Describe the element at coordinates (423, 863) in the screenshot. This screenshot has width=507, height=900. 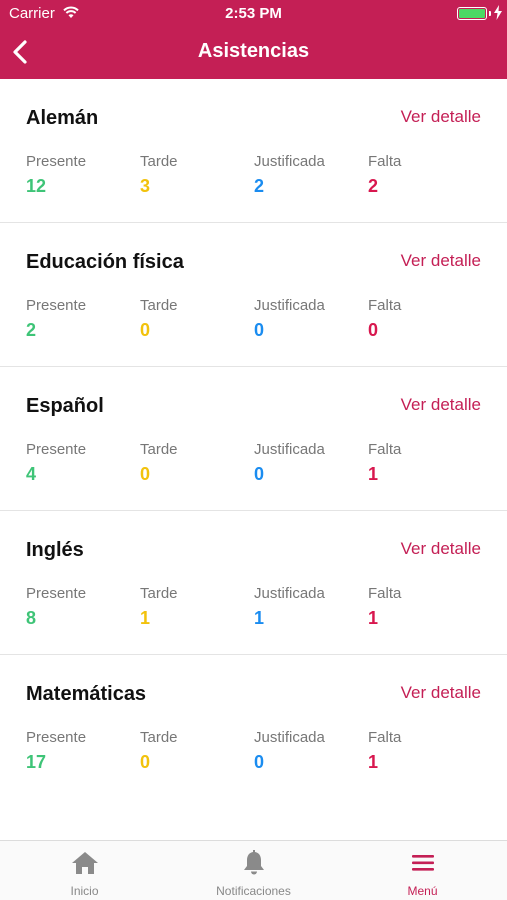
I see `menu-icon` at that location.